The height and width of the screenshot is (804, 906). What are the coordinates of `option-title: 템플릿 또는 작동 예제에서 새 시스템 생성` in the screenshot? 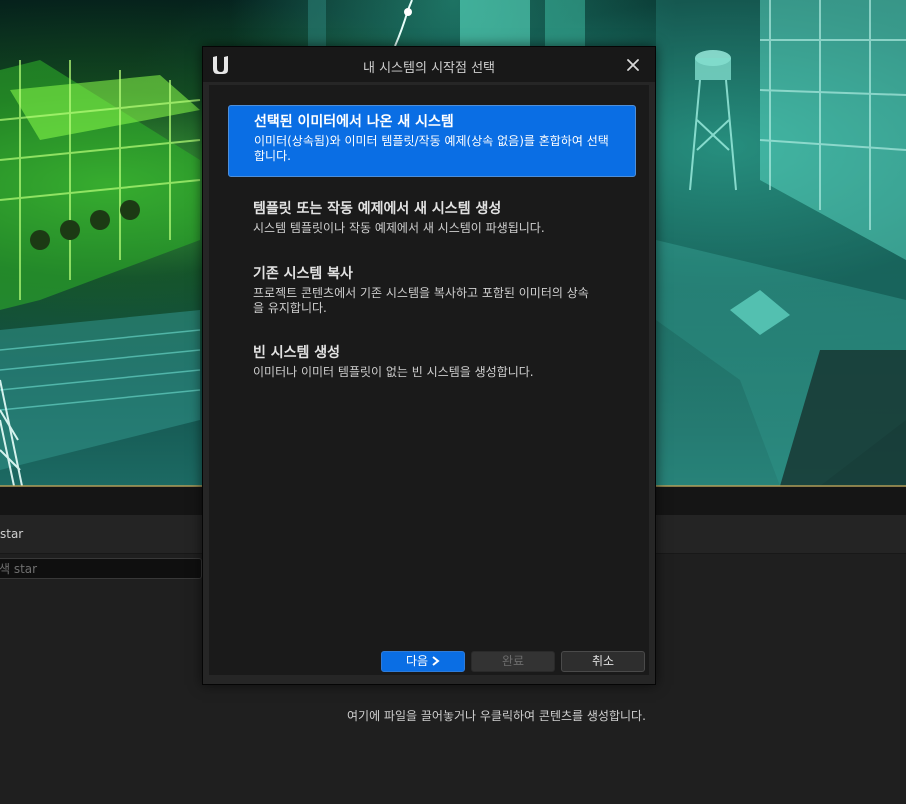 It's located at (377, 209).